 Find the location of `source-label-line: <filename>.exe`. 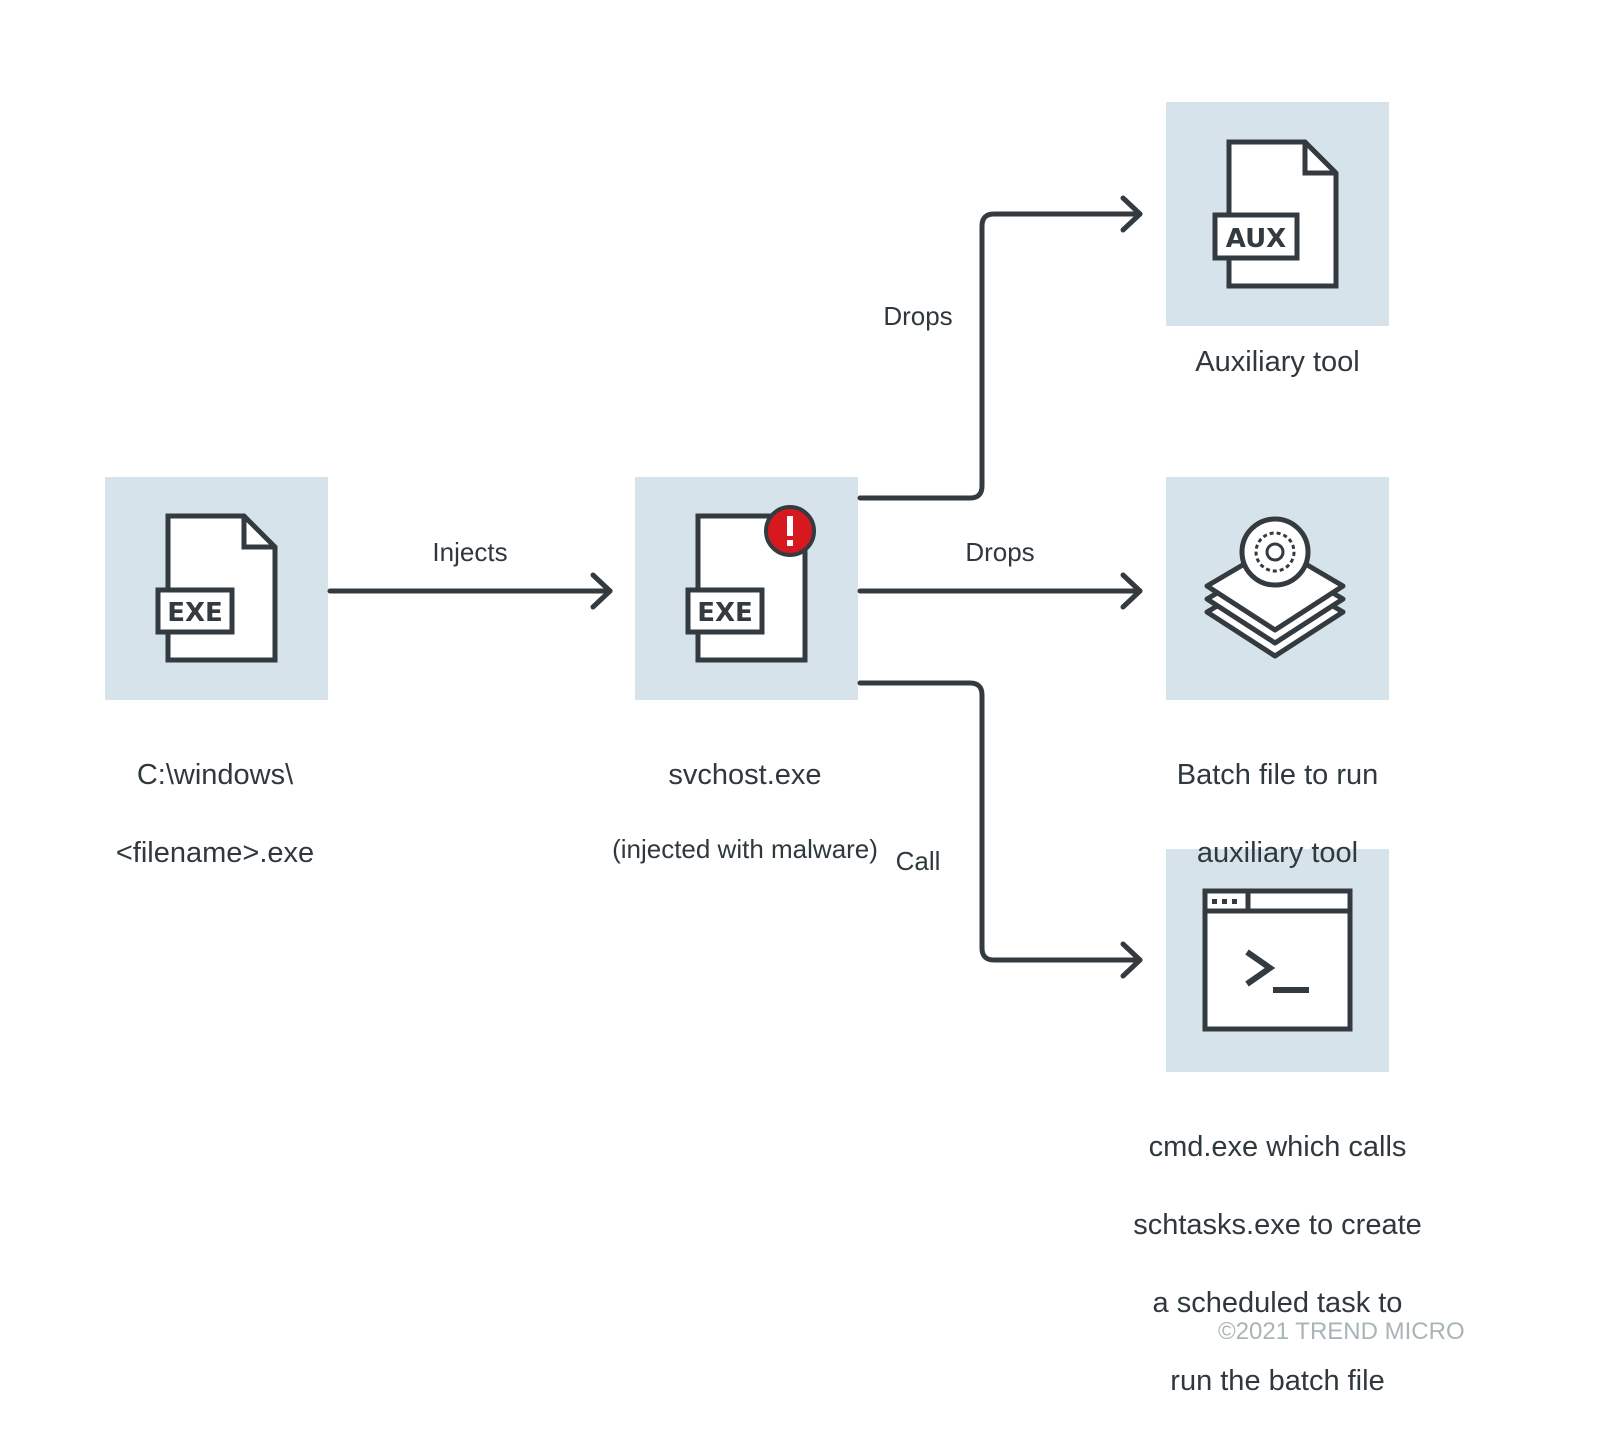

source-label-line: <filename>.exe is located at coordinates (215, 853).